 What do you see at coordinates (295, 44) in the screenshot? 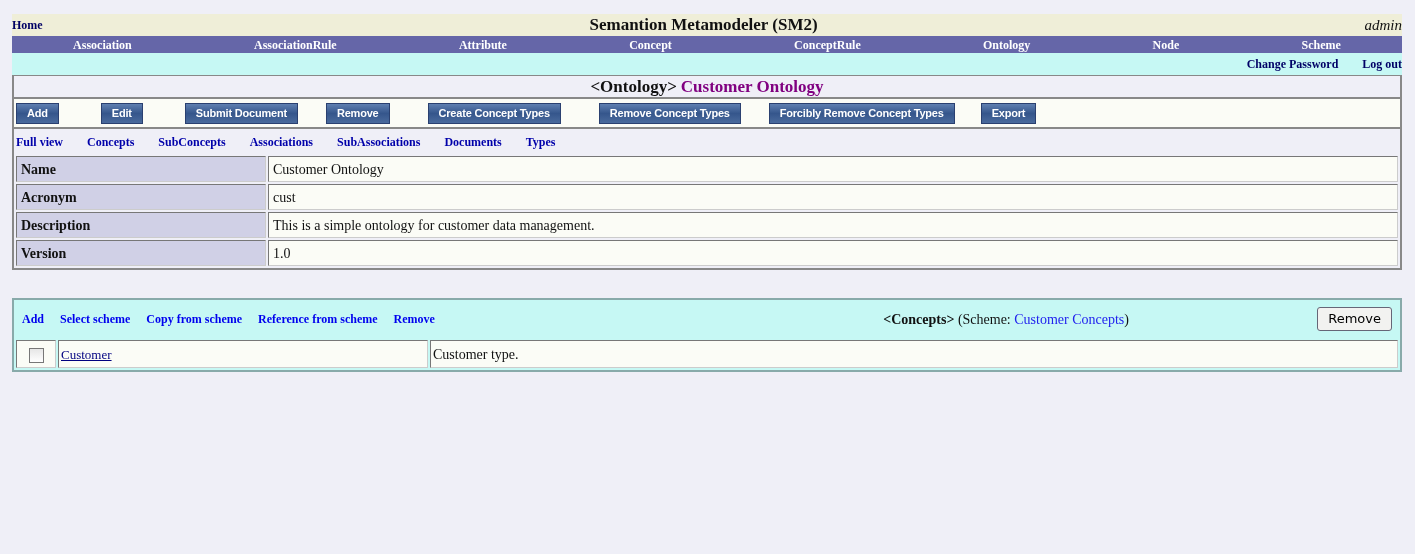
I see `nav-link: AssociationRule` at bounding box center [295, 44].